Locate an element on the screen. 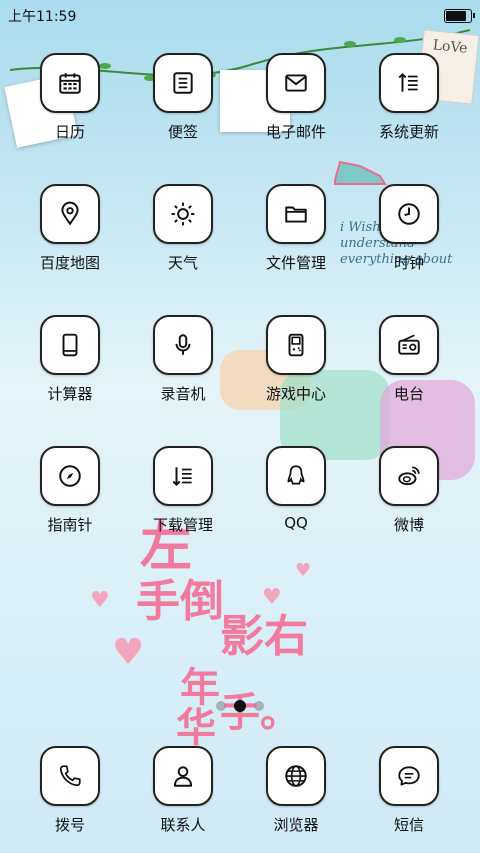 The image size is (480, 853). phone-icon is located at coordinates (70, 776).